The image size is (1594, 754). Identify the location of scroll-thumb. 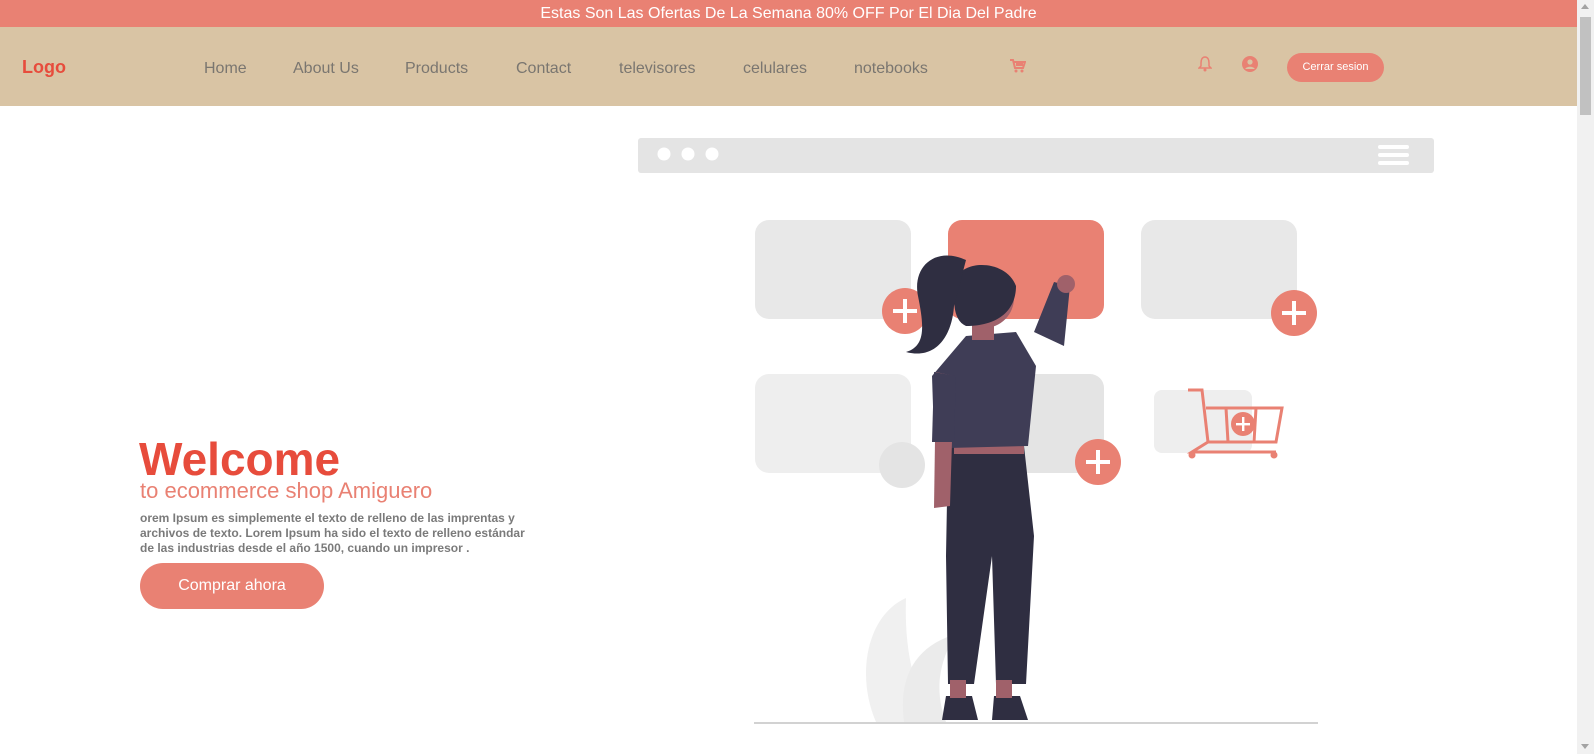
(1585, 66).